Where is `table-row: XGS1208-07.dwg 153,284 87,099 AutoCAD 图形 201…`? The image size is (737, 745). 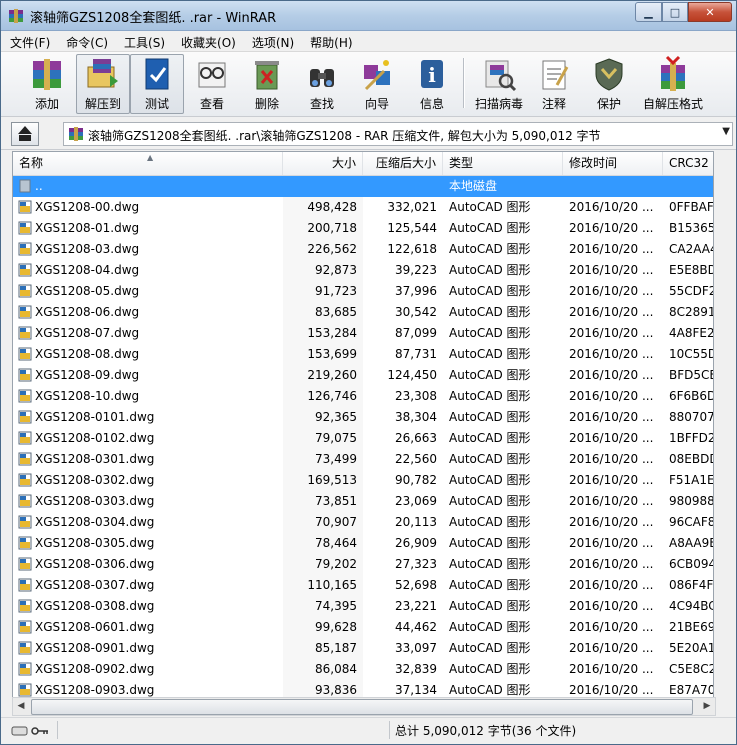 table-row: XGS1208-07.dwg 153,284 87,099 AutoCAD 图形 201… is located at coordinates (363, 333).